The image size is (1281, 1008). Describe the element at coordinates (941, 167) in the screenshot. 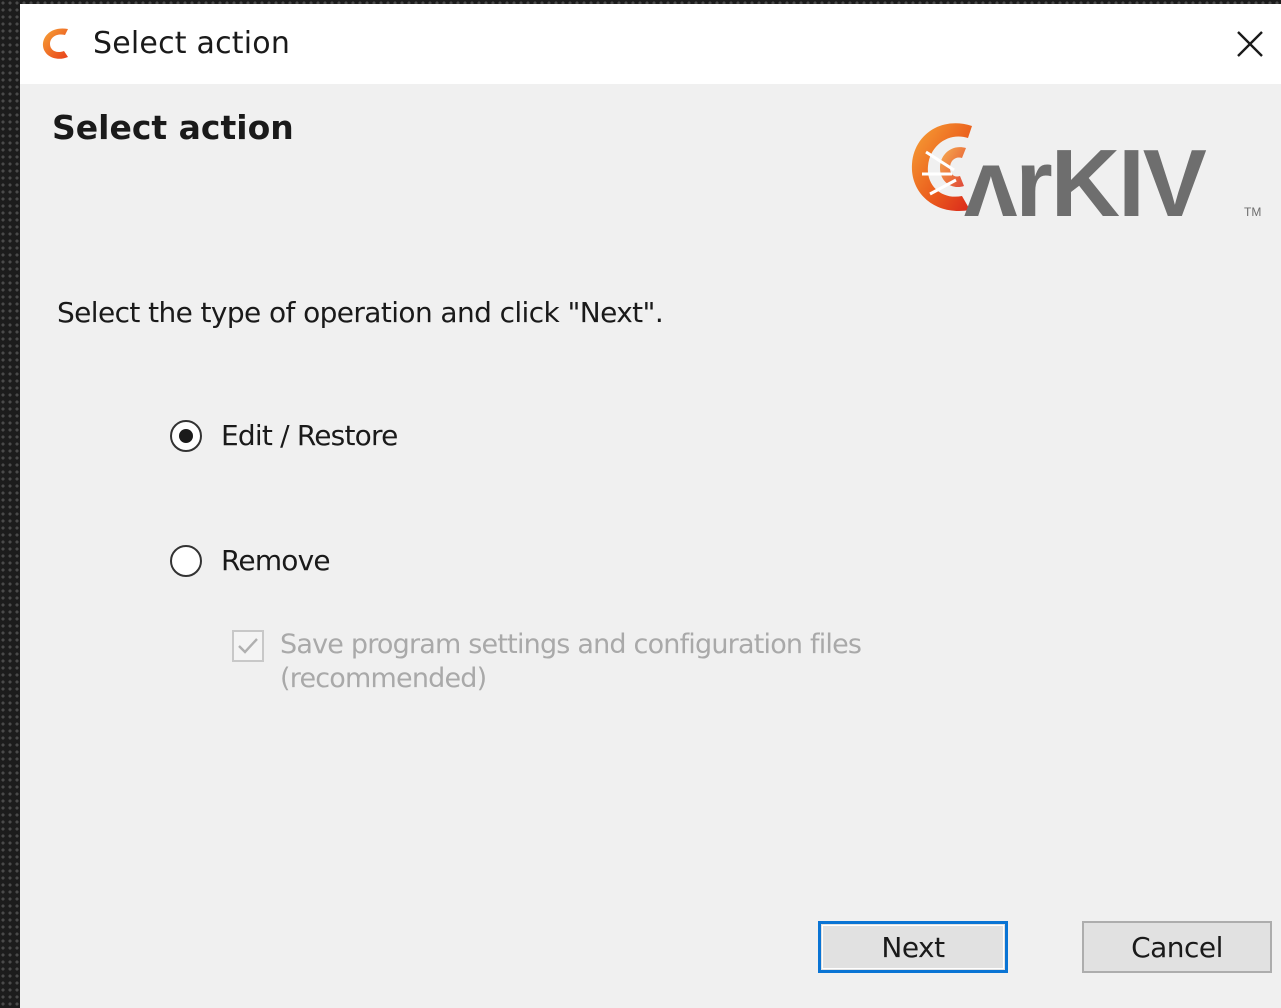

I see `arkiv-logo-swirl-icon` at that location.